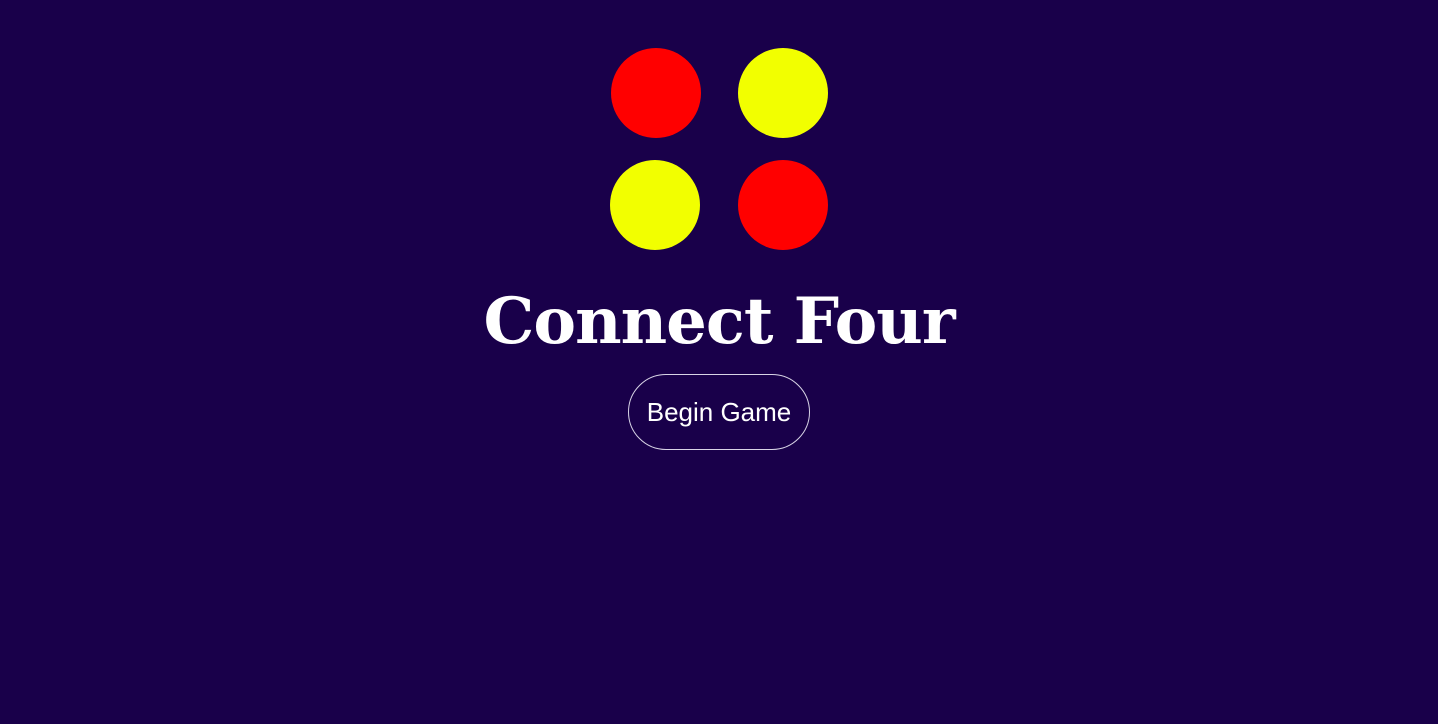 The image size is (1438, 724). What do you see at coordinates (719, 149) in the screenshot?
I see `connect-four-logo` at bounding box center [719, 149].